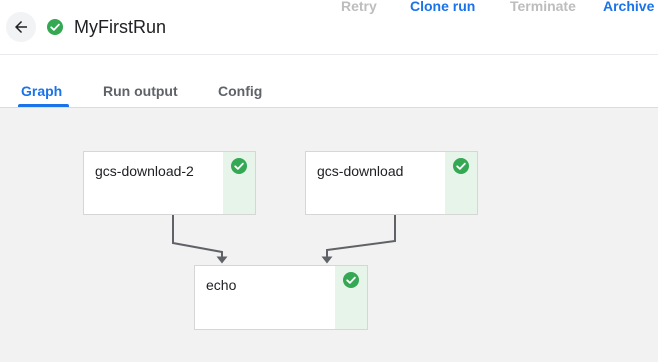  I want to click on page-title: MyFirstRun, so click(120, 27).